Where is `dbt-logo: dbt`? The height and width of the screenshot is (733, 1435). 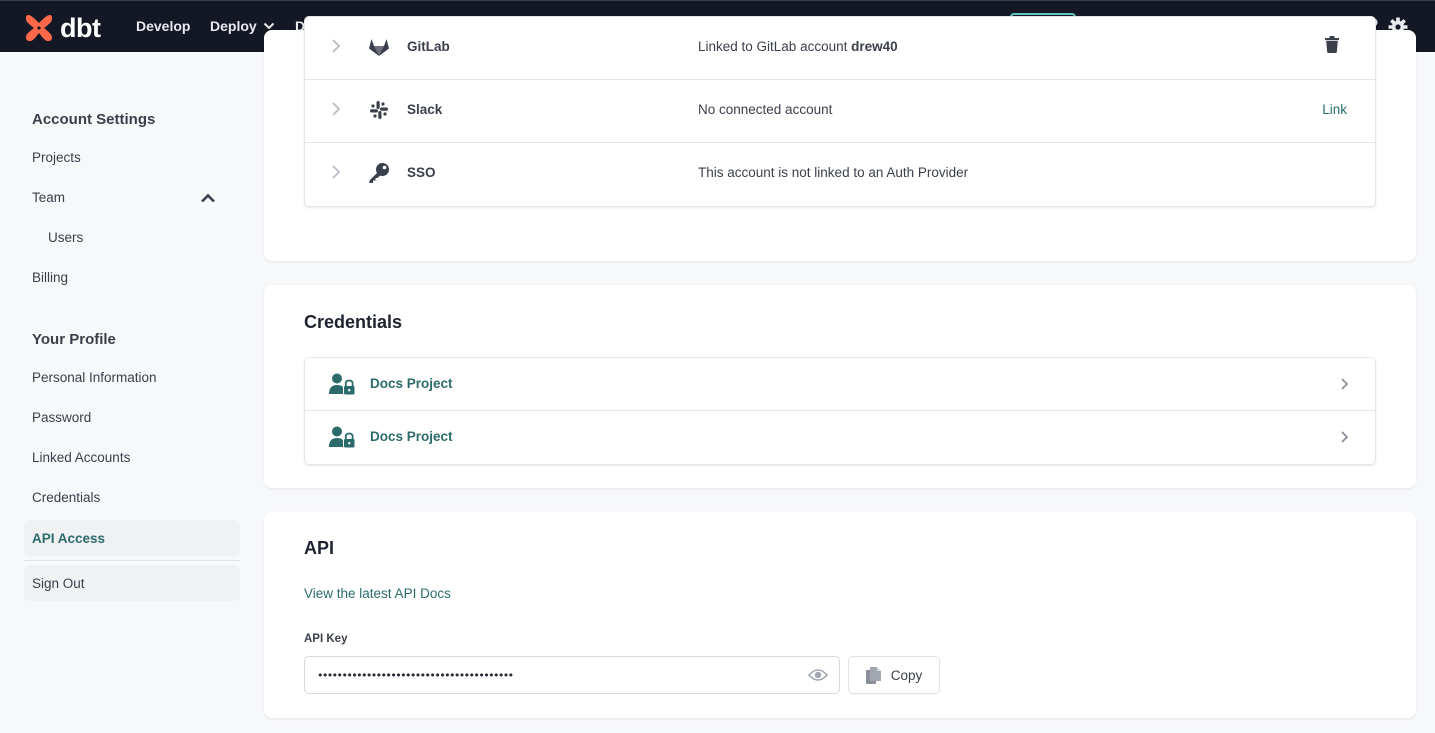 dbt-logo: dbt is located at coordinates (62, 27).